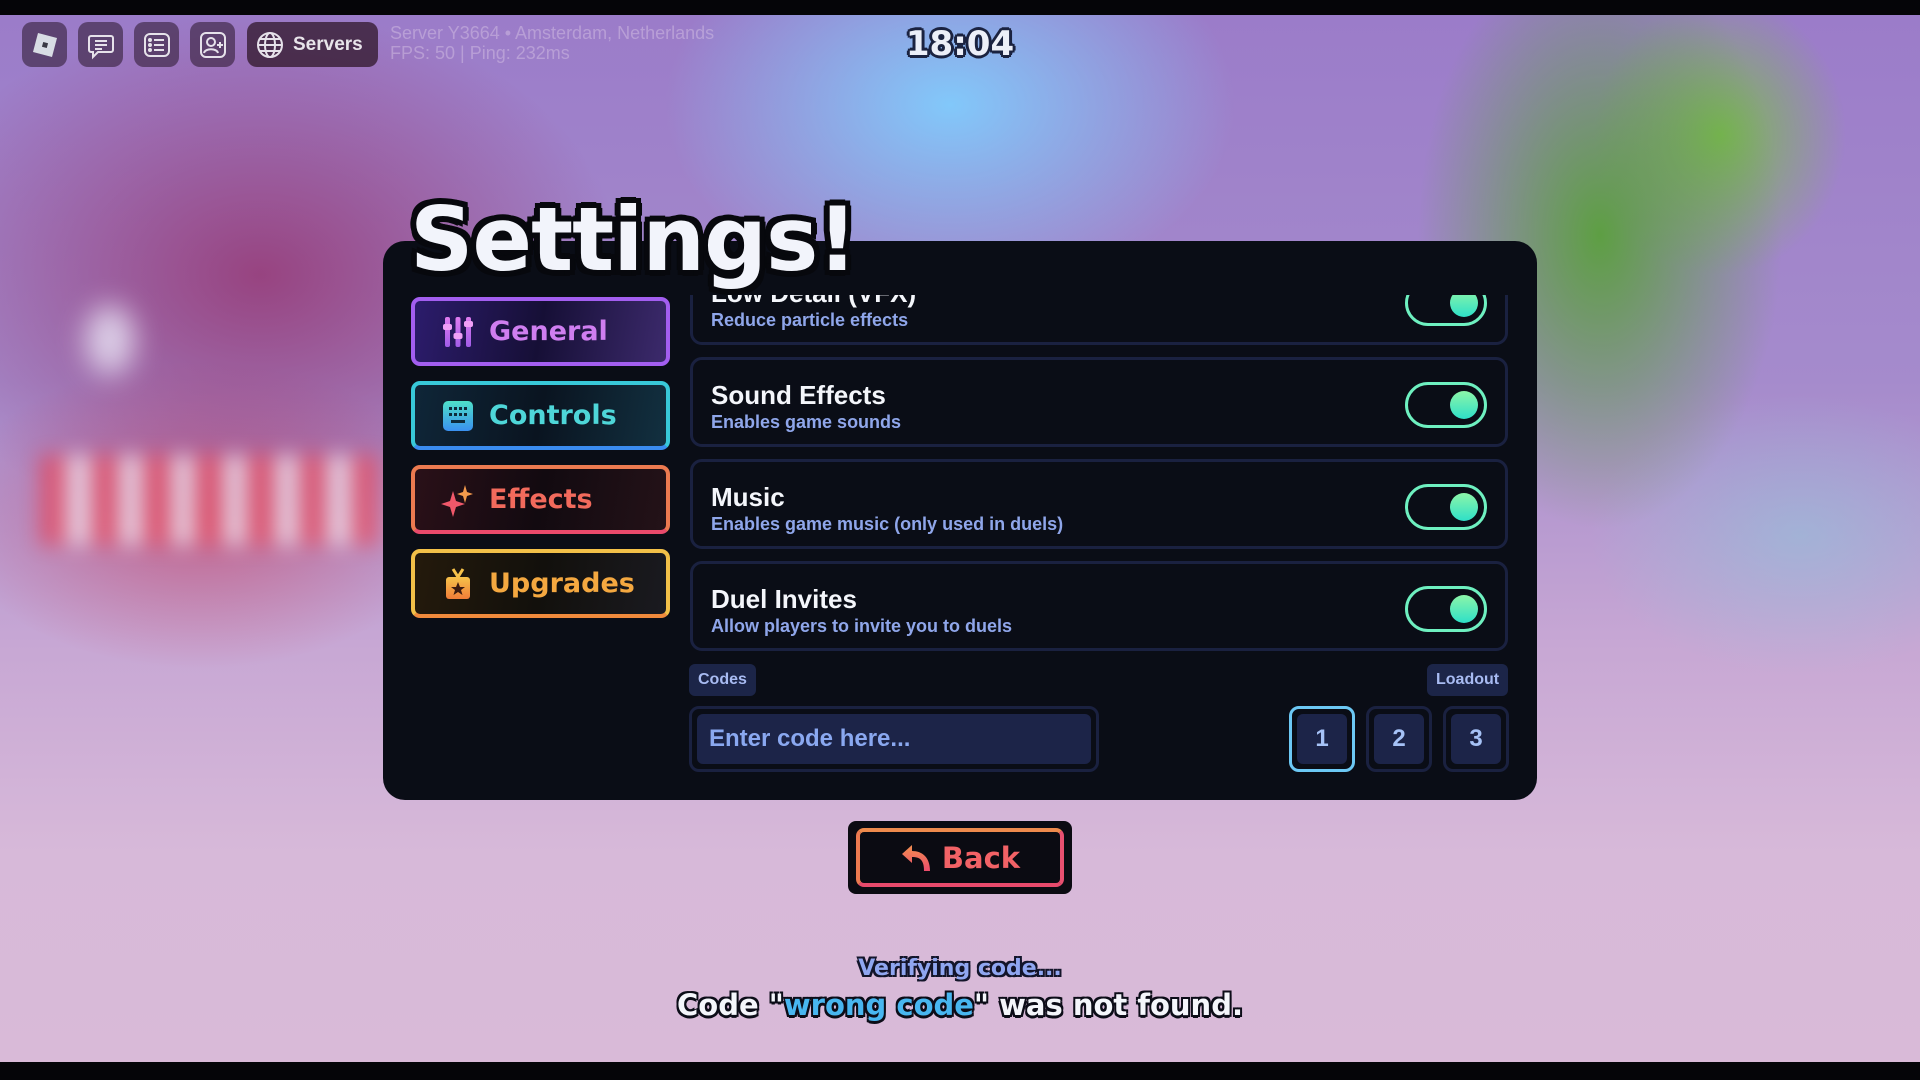 Image resolution: width=1920 pixels, height=1080 pixels. I want to click on loadout-slot-label: 3, so click(1476, 739).